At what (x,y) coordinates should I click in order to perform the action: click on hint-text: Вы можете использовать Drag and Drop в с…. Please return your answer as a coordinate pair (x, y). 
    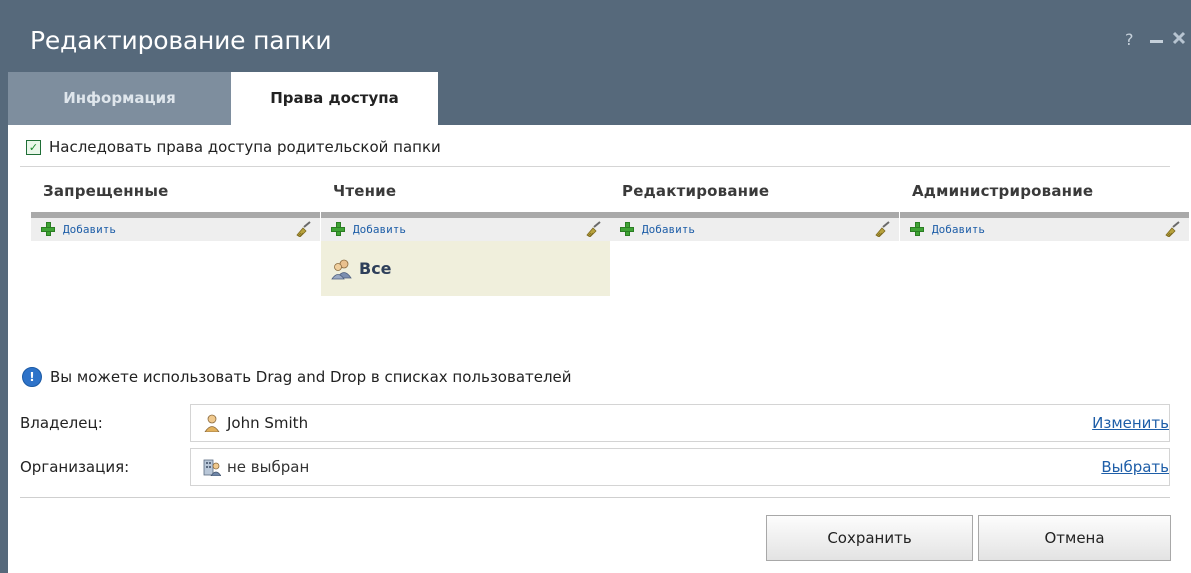
    Looking at the image, I should click on (311, 377).